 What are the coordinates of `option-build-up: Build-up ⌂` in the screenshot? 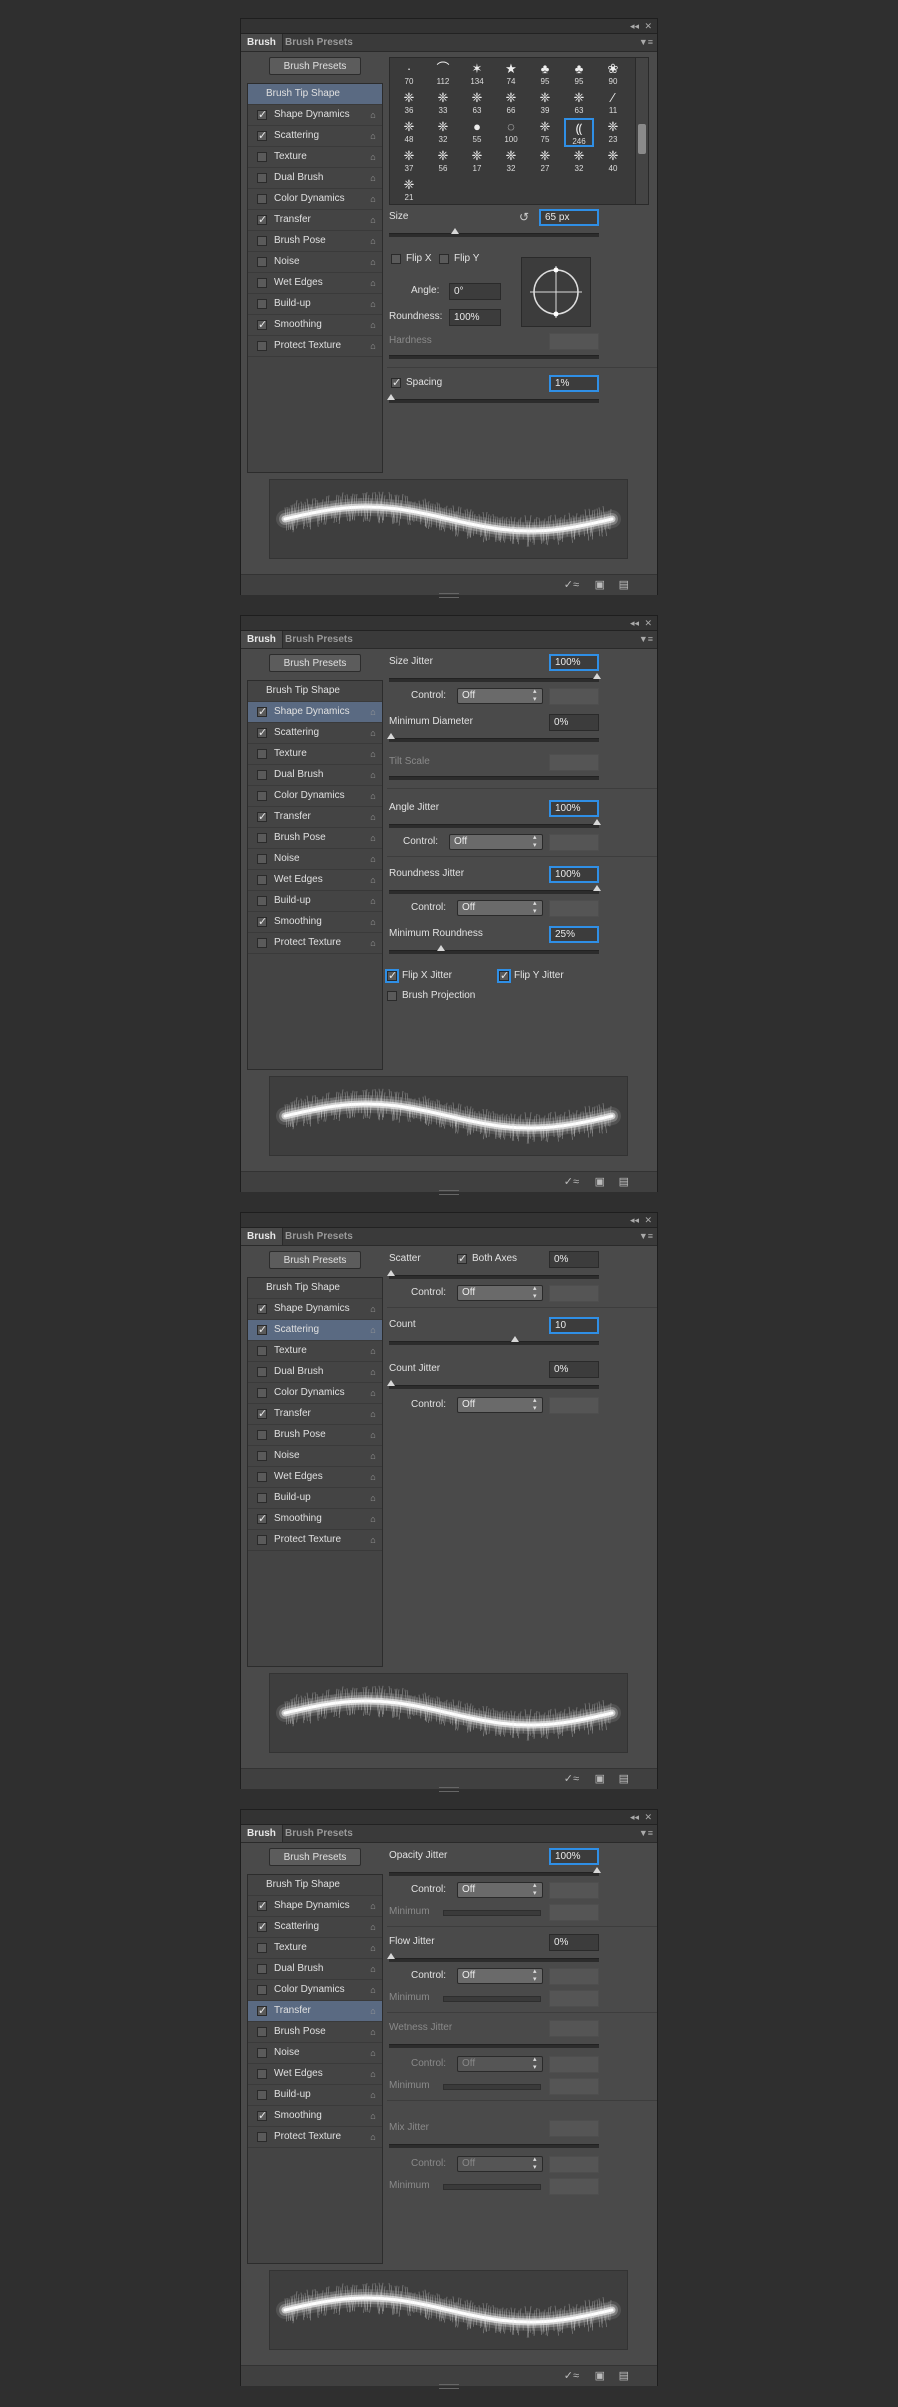 It's located at (315, 2095).